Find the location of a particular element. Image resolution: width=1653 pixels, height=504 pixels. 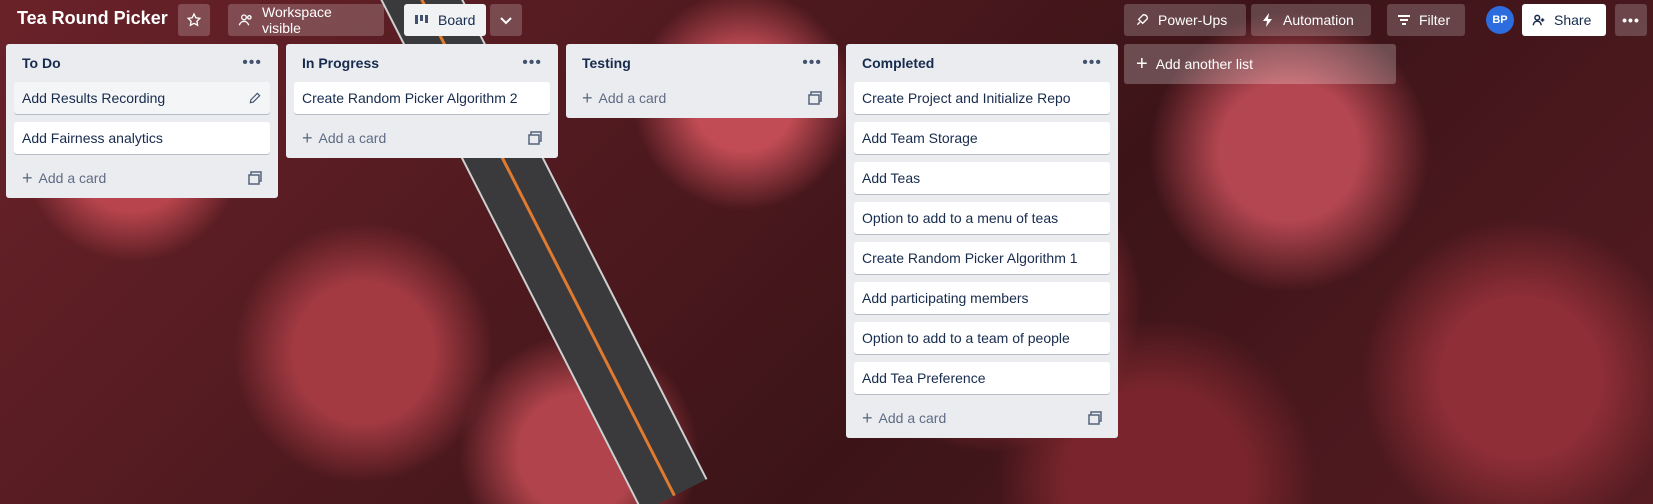

card-title: Add Team Storage is located at coordinates (920, 138).